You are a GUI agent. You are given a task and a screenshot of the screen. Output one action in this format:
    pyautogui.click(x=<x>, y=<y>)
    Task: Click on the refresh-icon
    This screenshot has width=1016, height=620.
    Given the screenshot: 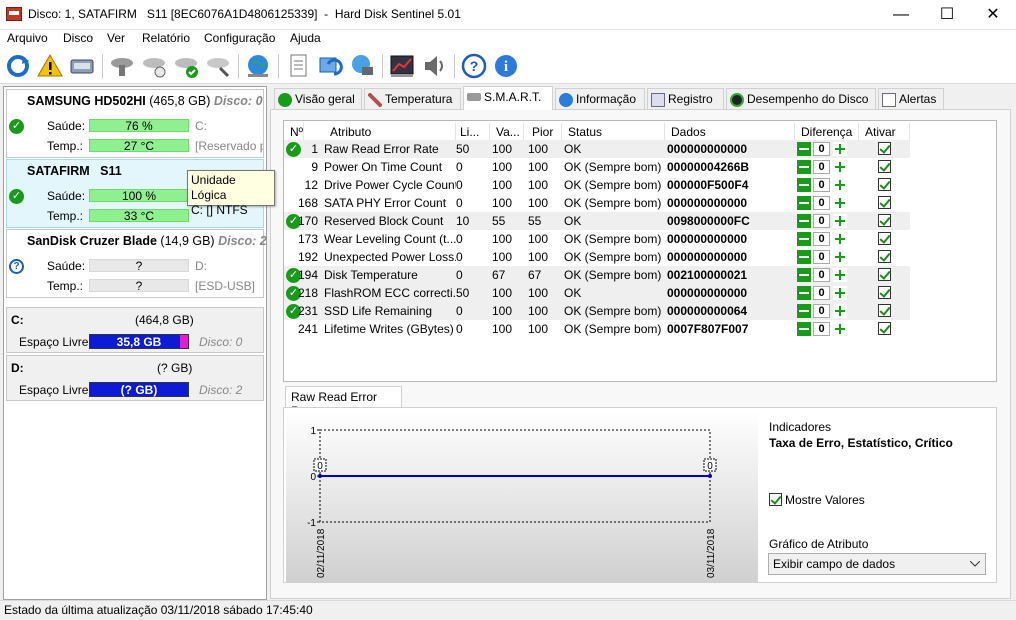 What is the action you would take?
    pyautogui.click(x=18, y=66)
    